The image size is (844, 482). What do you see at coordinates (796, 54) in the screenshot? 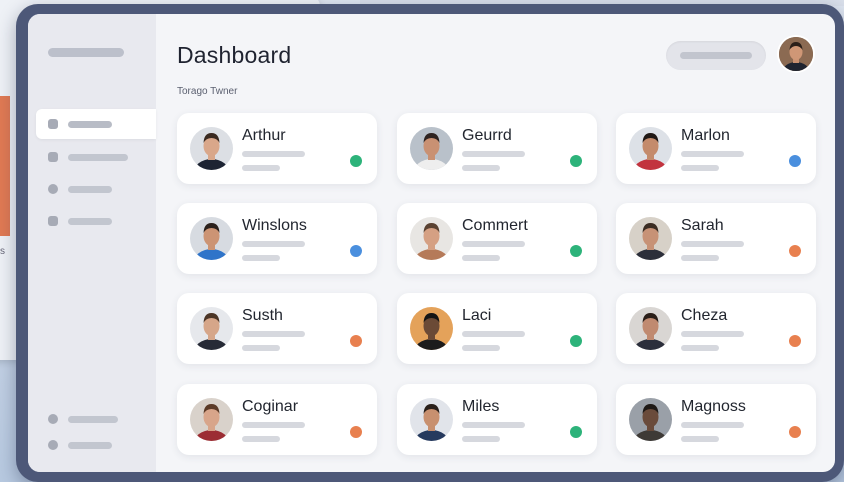
I see `user-avatar` at bounding box center [796, 54].